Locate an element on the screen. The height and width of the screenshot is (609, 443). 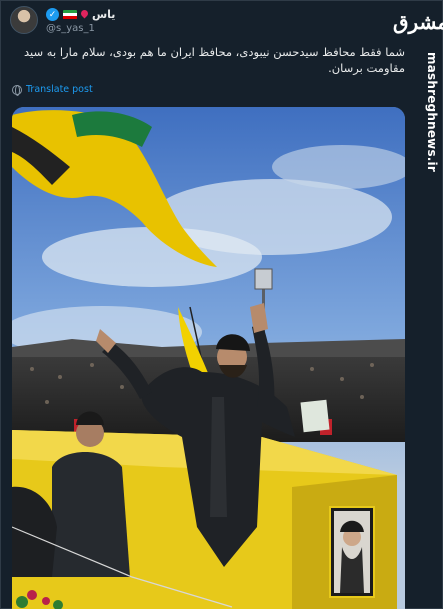
verified-badge-icon: ✓ is located at coordinates (52, 14).